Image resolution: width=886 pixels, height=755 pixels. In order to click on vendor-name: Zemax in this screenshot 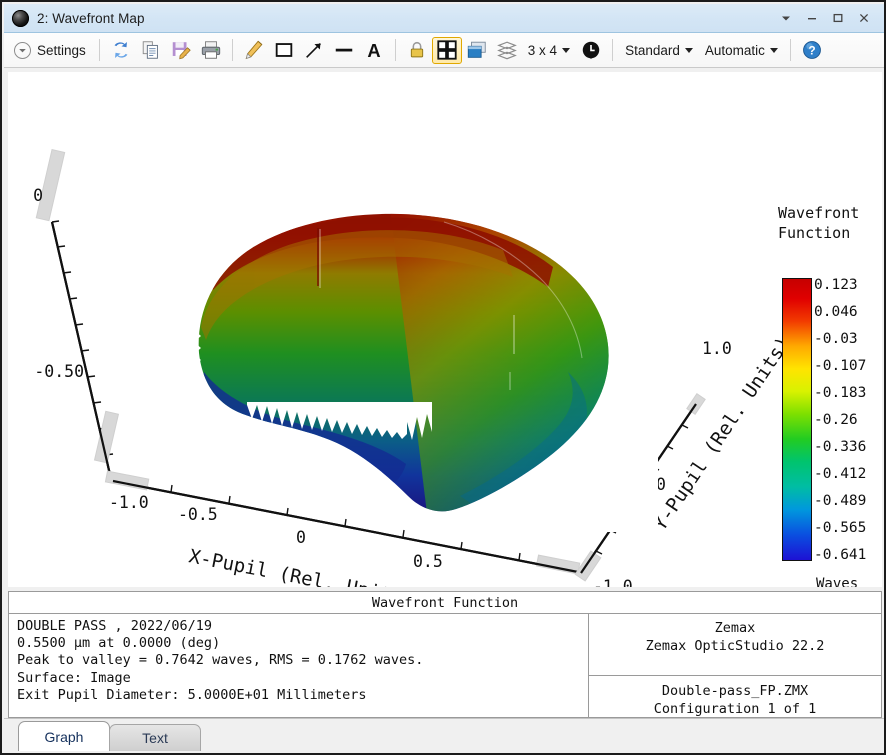, I will do `click(735, 628)`.